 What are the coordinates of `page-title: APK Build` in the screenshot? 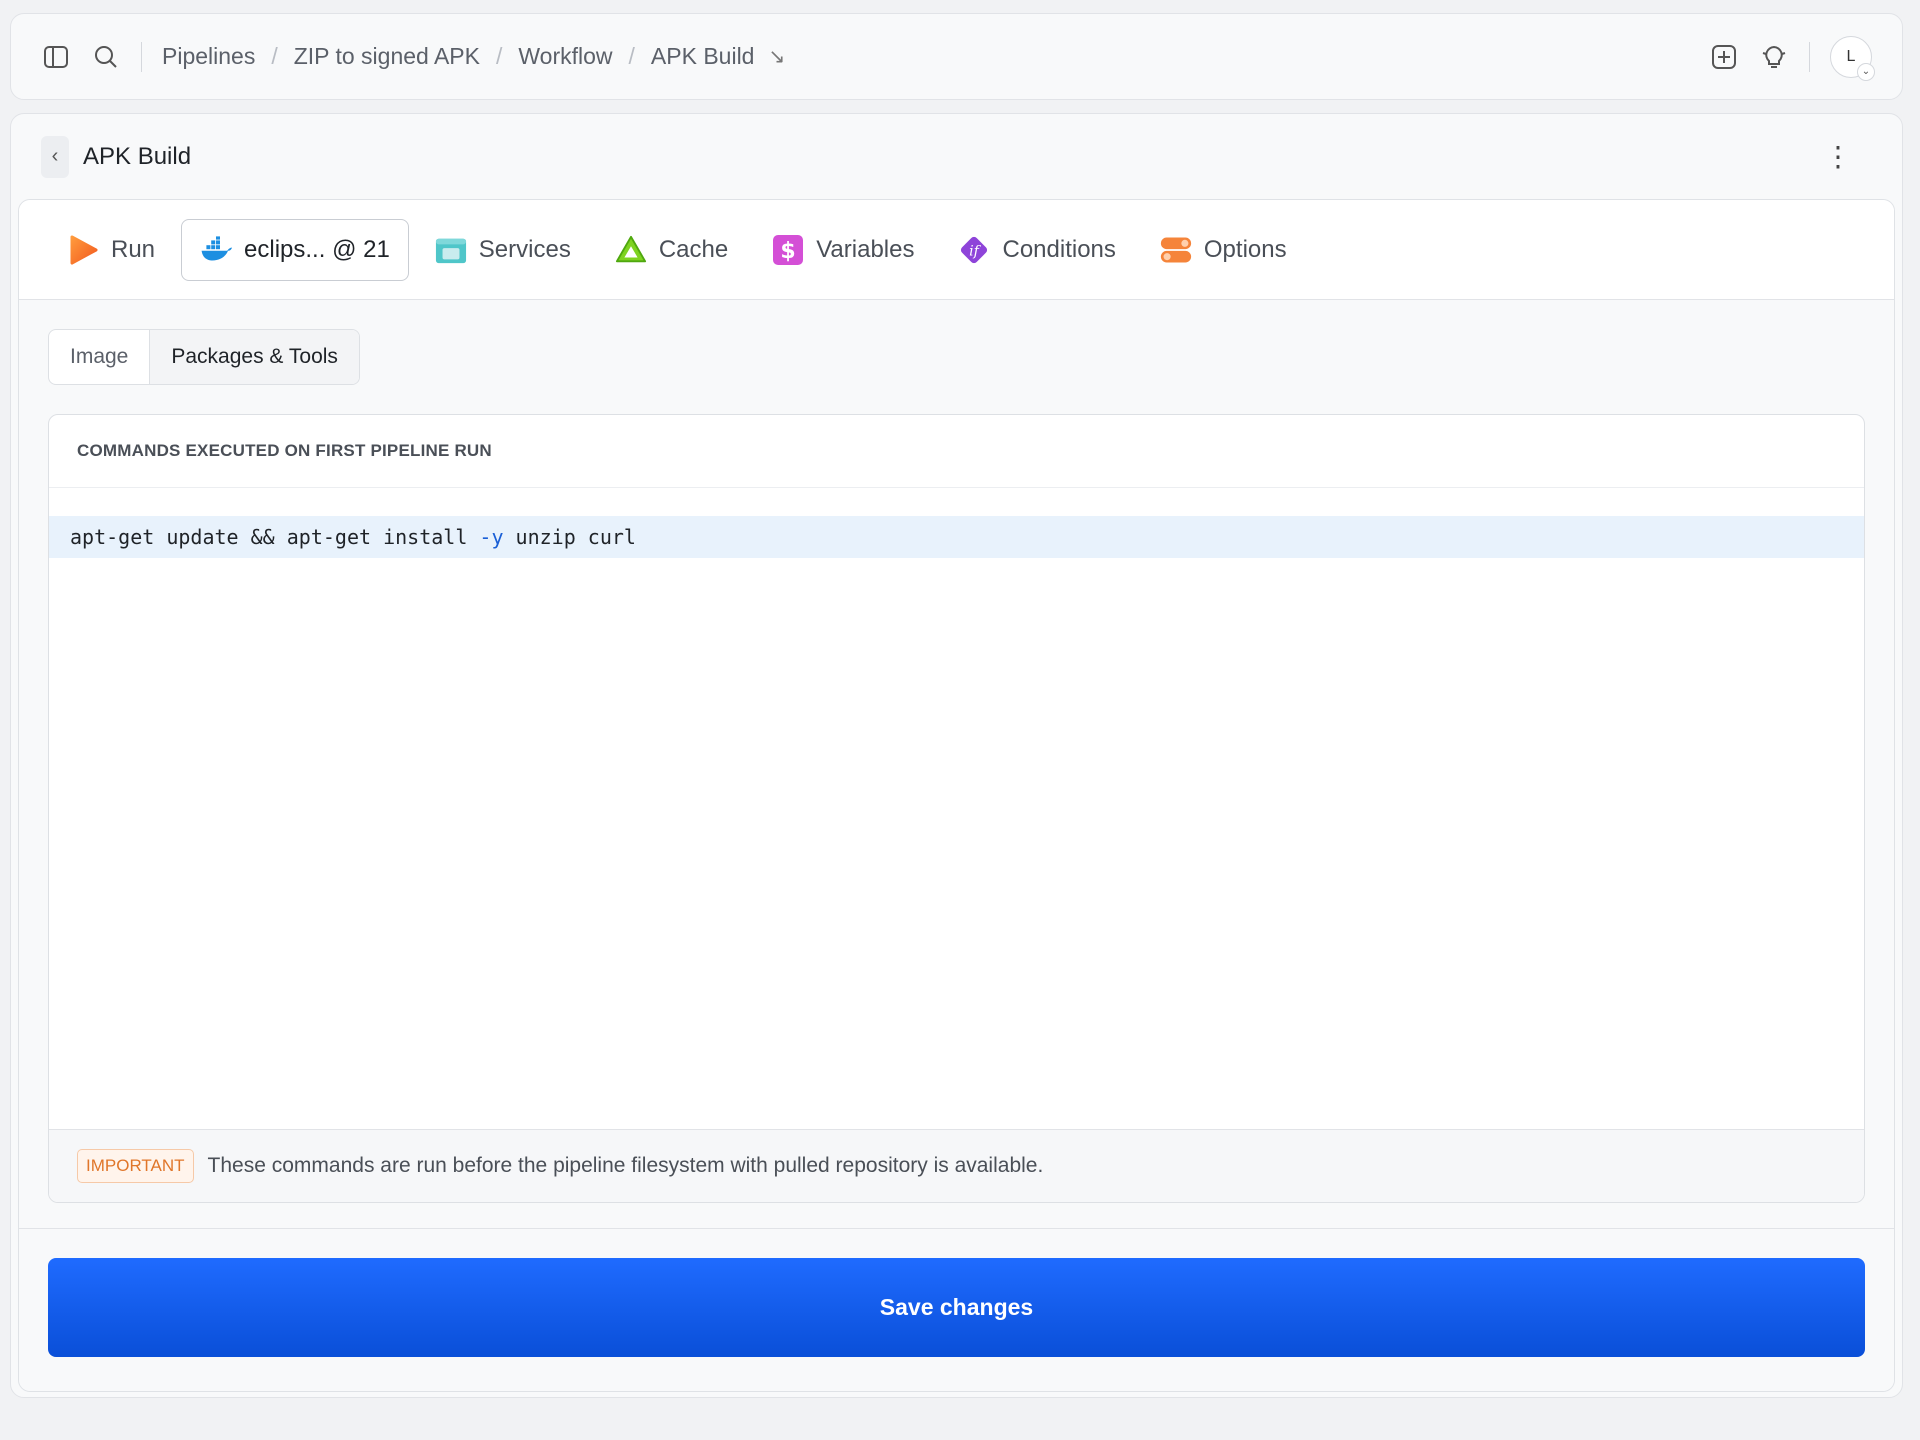 It's located at (137, 156).